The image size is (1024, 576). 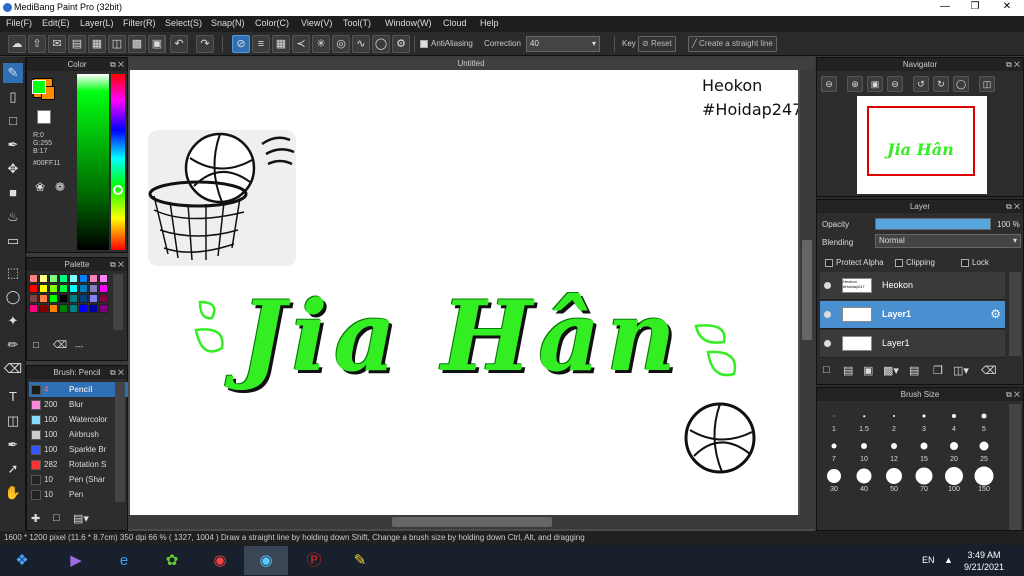 What do you see at coordinates (961, 370) in the screenshot?
I see `merge-layer-icon: ◫▾` at bounding box center [961, 370].